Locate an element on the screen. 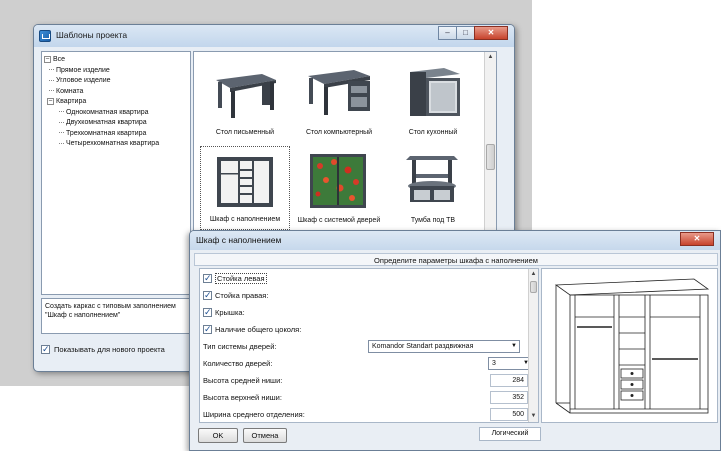 The height and width of the screenshot is (451, 721). door-system-value: Komandor Standart раздвижная is located at coordinates (423, 346).